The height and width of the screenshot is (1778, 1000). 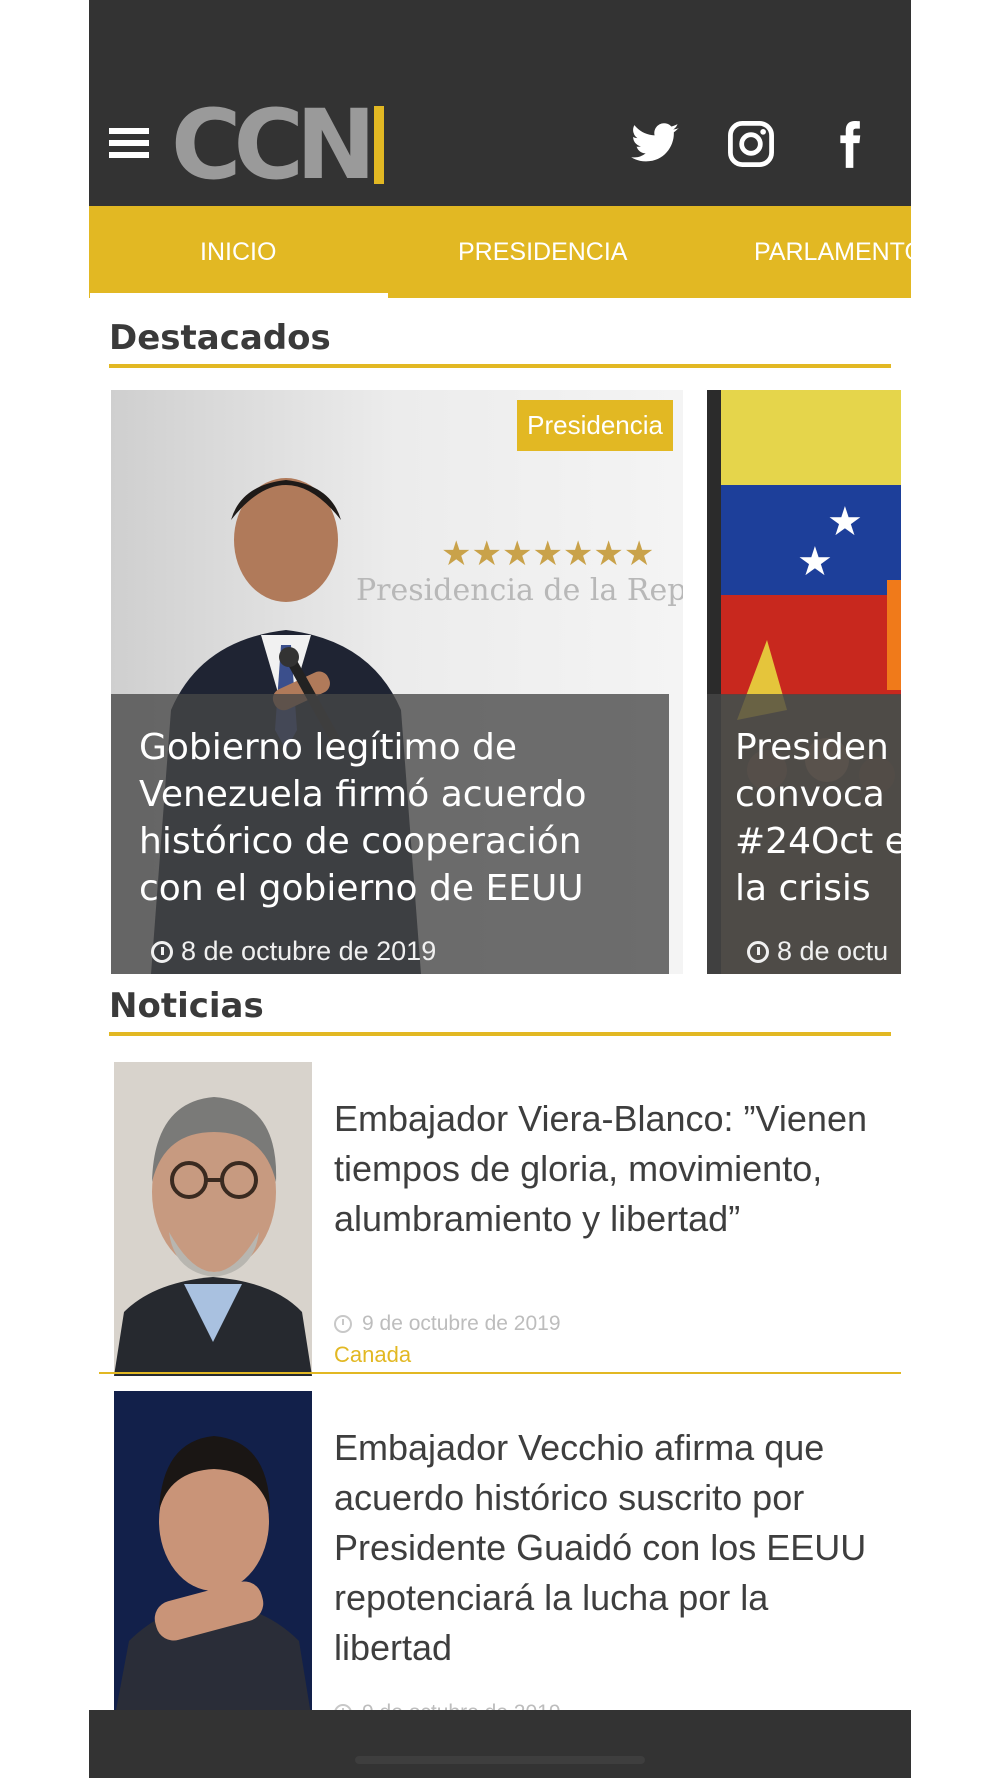 I want to click on top-header: CCN, so click(x=500, y=103).